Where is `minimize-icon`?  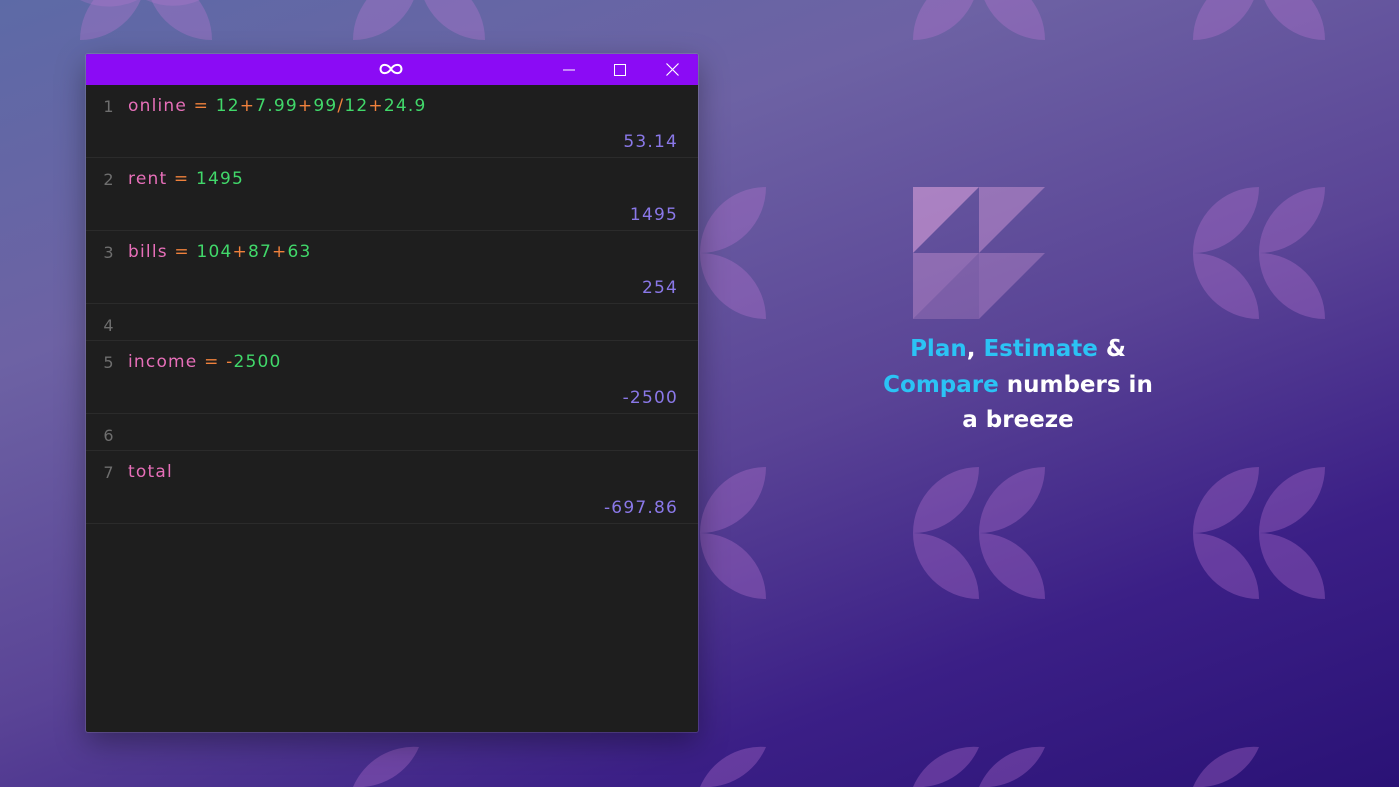 minimize-icon is located at coordinates (569, 69).